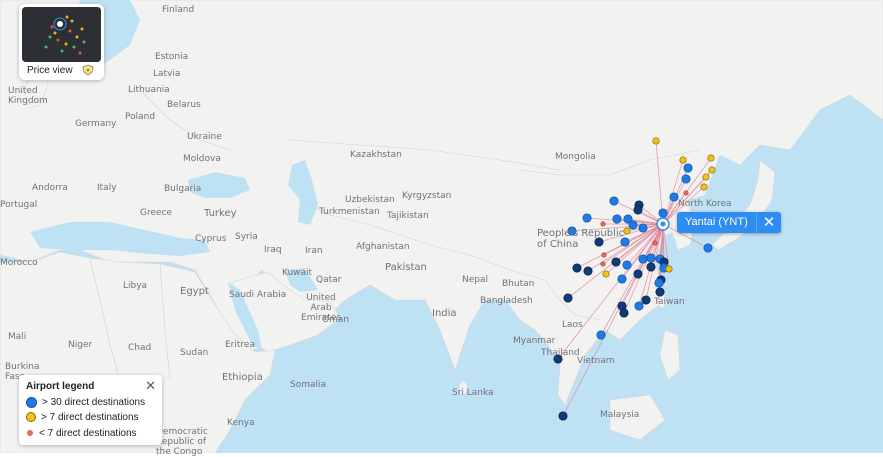  I want to click on country-label: Pakistan, so click(406, 267).